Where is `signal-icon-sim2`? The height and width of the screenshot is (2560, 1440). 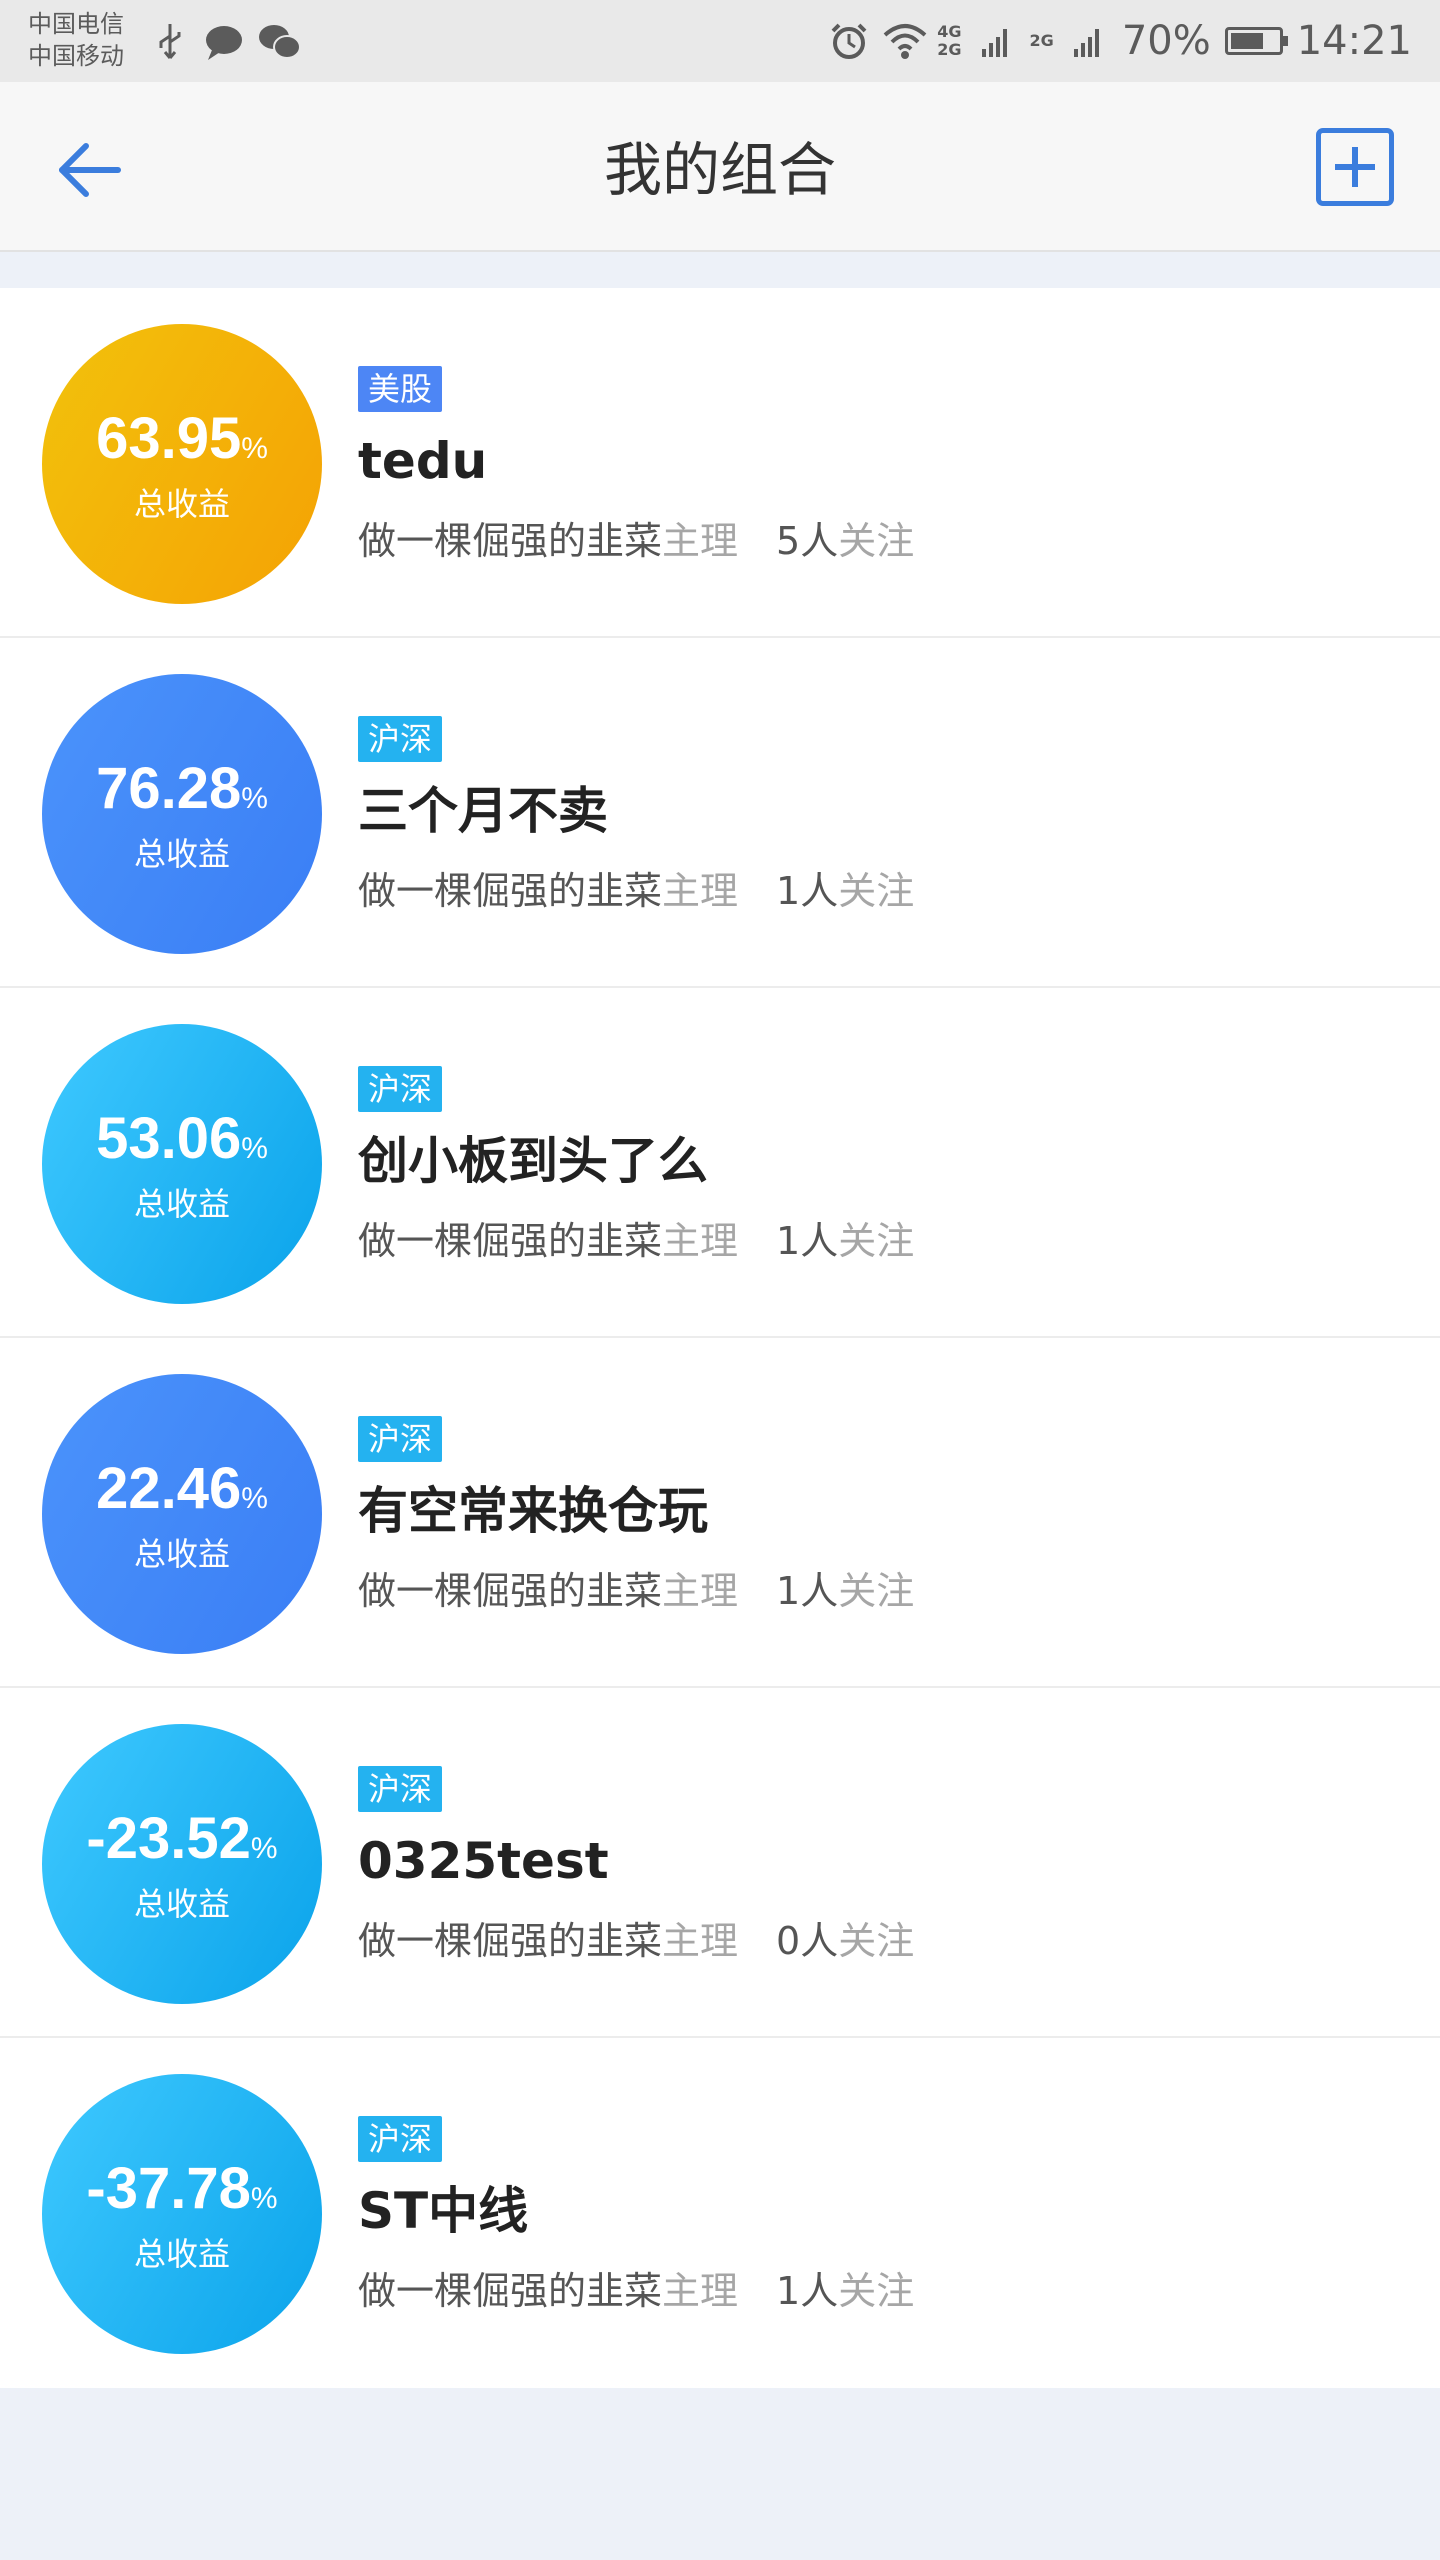 signal-icon-sim2 is located at coordinates (1088, 41).